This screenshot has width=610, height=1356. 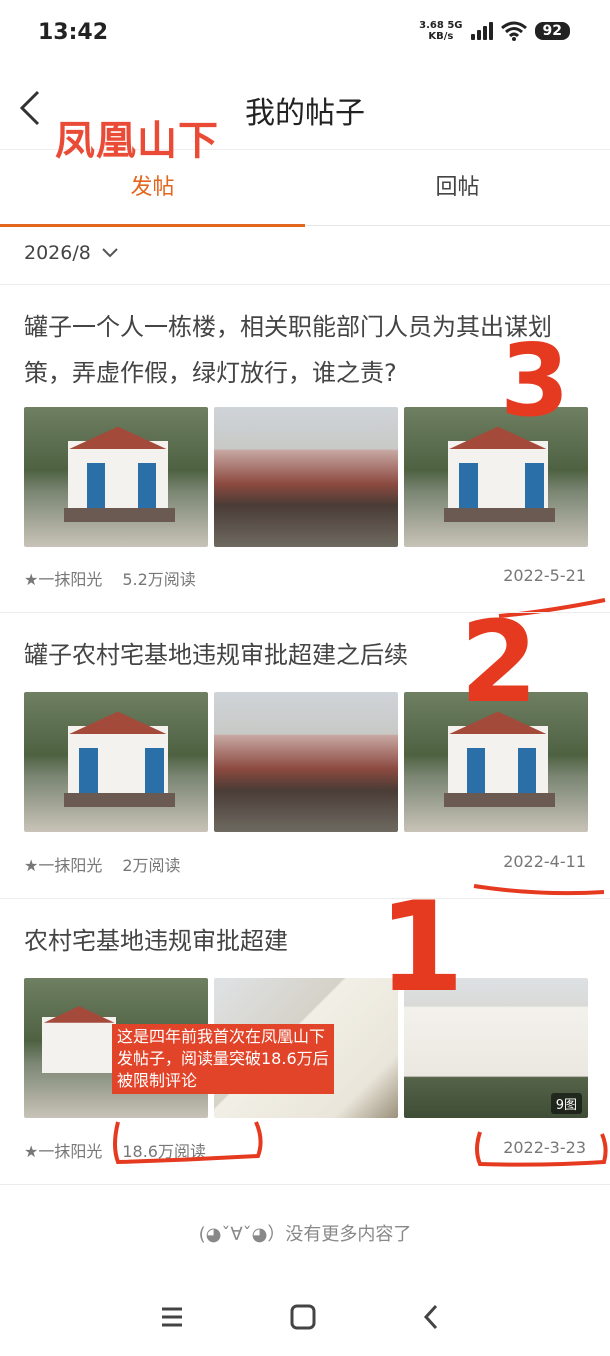 What do you see at coordinates (305, 34) in the screenshot?
I see `status-bar: 13:42 3.68 5G KB/s 92` at bounding box center [305, 34].